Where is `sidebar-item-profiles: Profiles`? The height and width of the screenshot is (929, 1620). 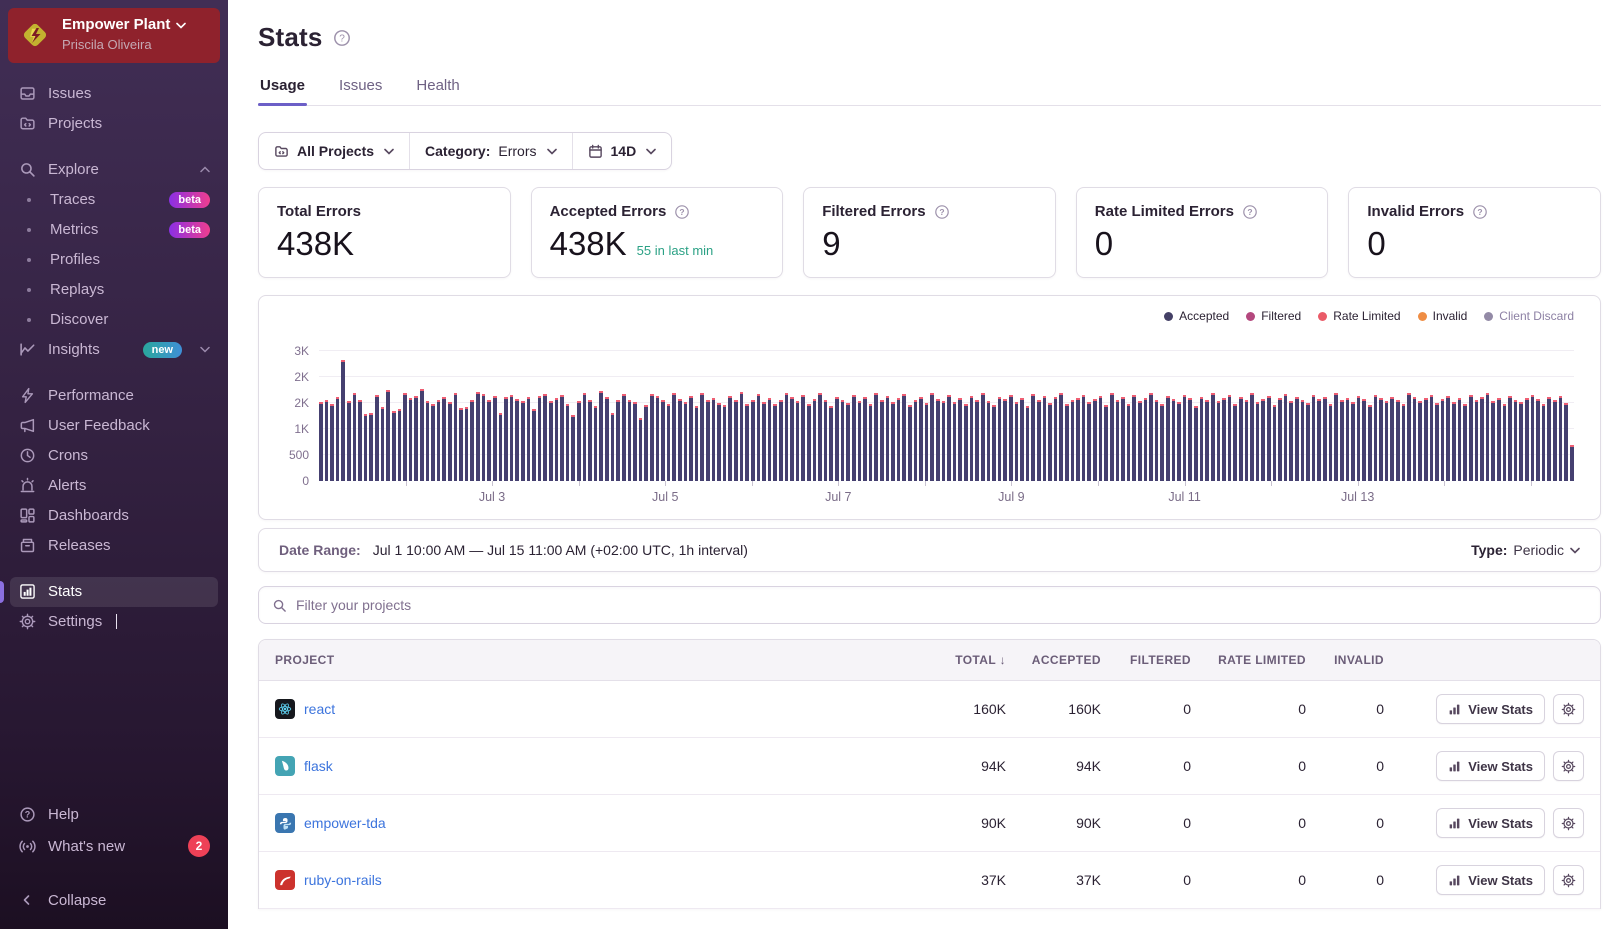
sidebar-item-profiles: Profiles is located at coordinates (114, 260).